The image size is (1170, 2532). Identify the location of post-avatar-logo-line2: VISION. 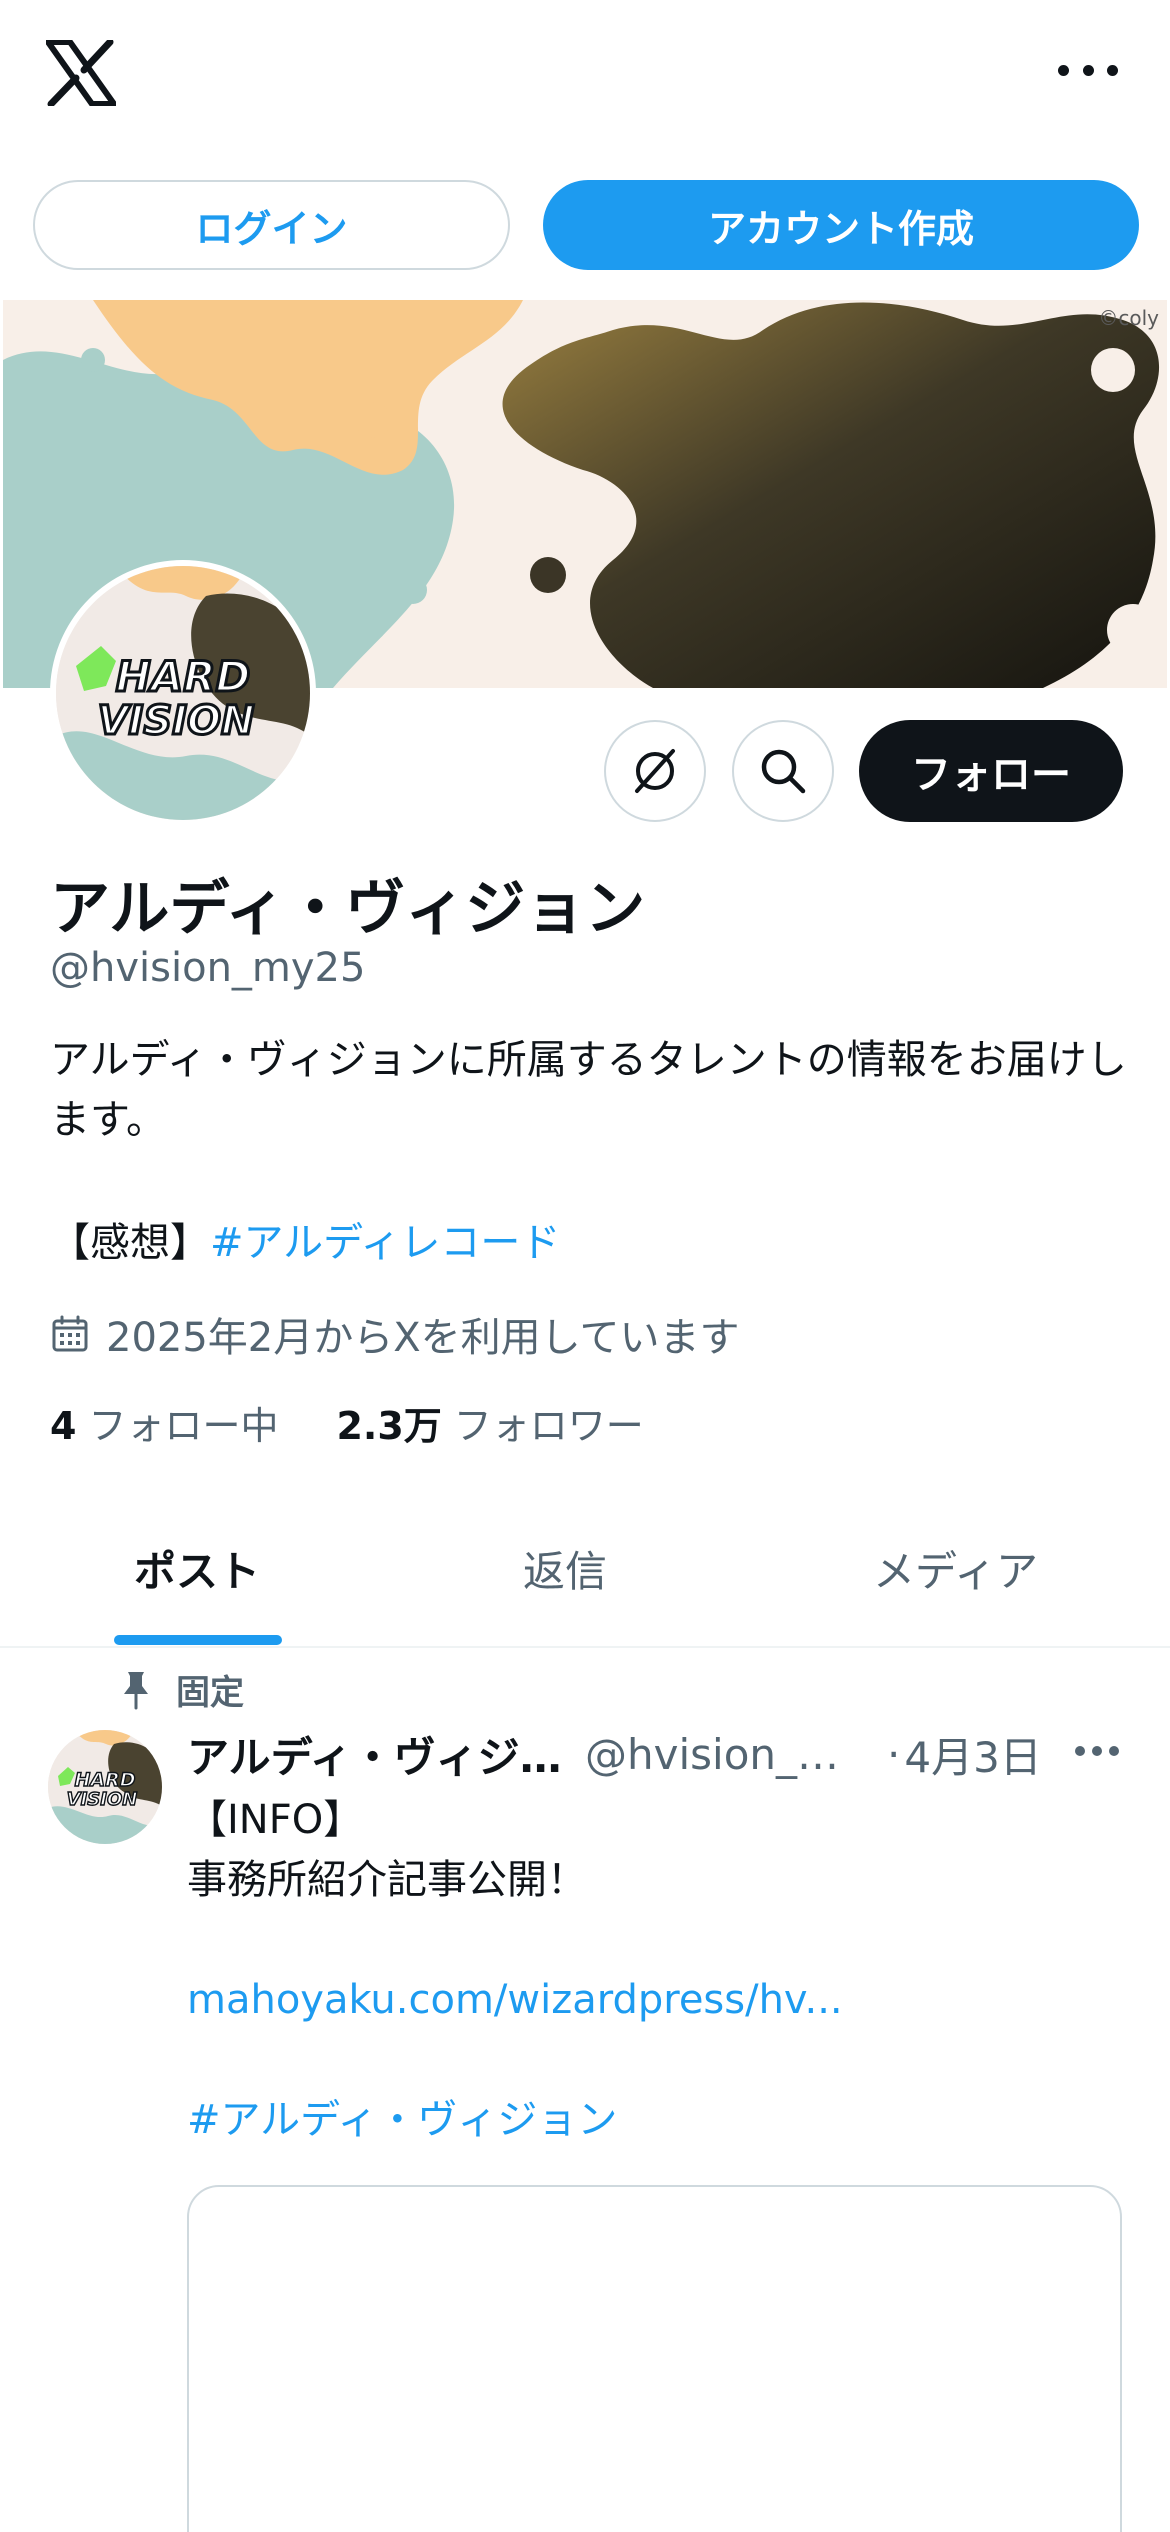
(102, 1799).